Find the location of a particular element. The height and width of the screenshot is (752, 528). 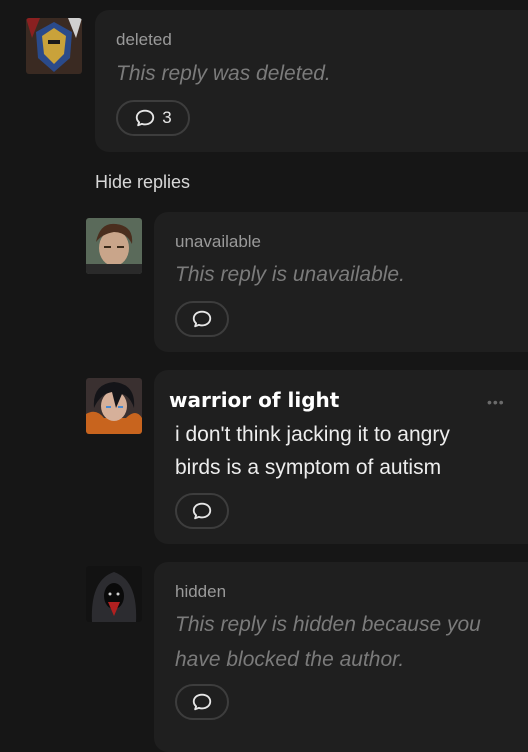

unavailable-reply-card: unavailable This reply is unavailable. is located at coordinates (341, 282).